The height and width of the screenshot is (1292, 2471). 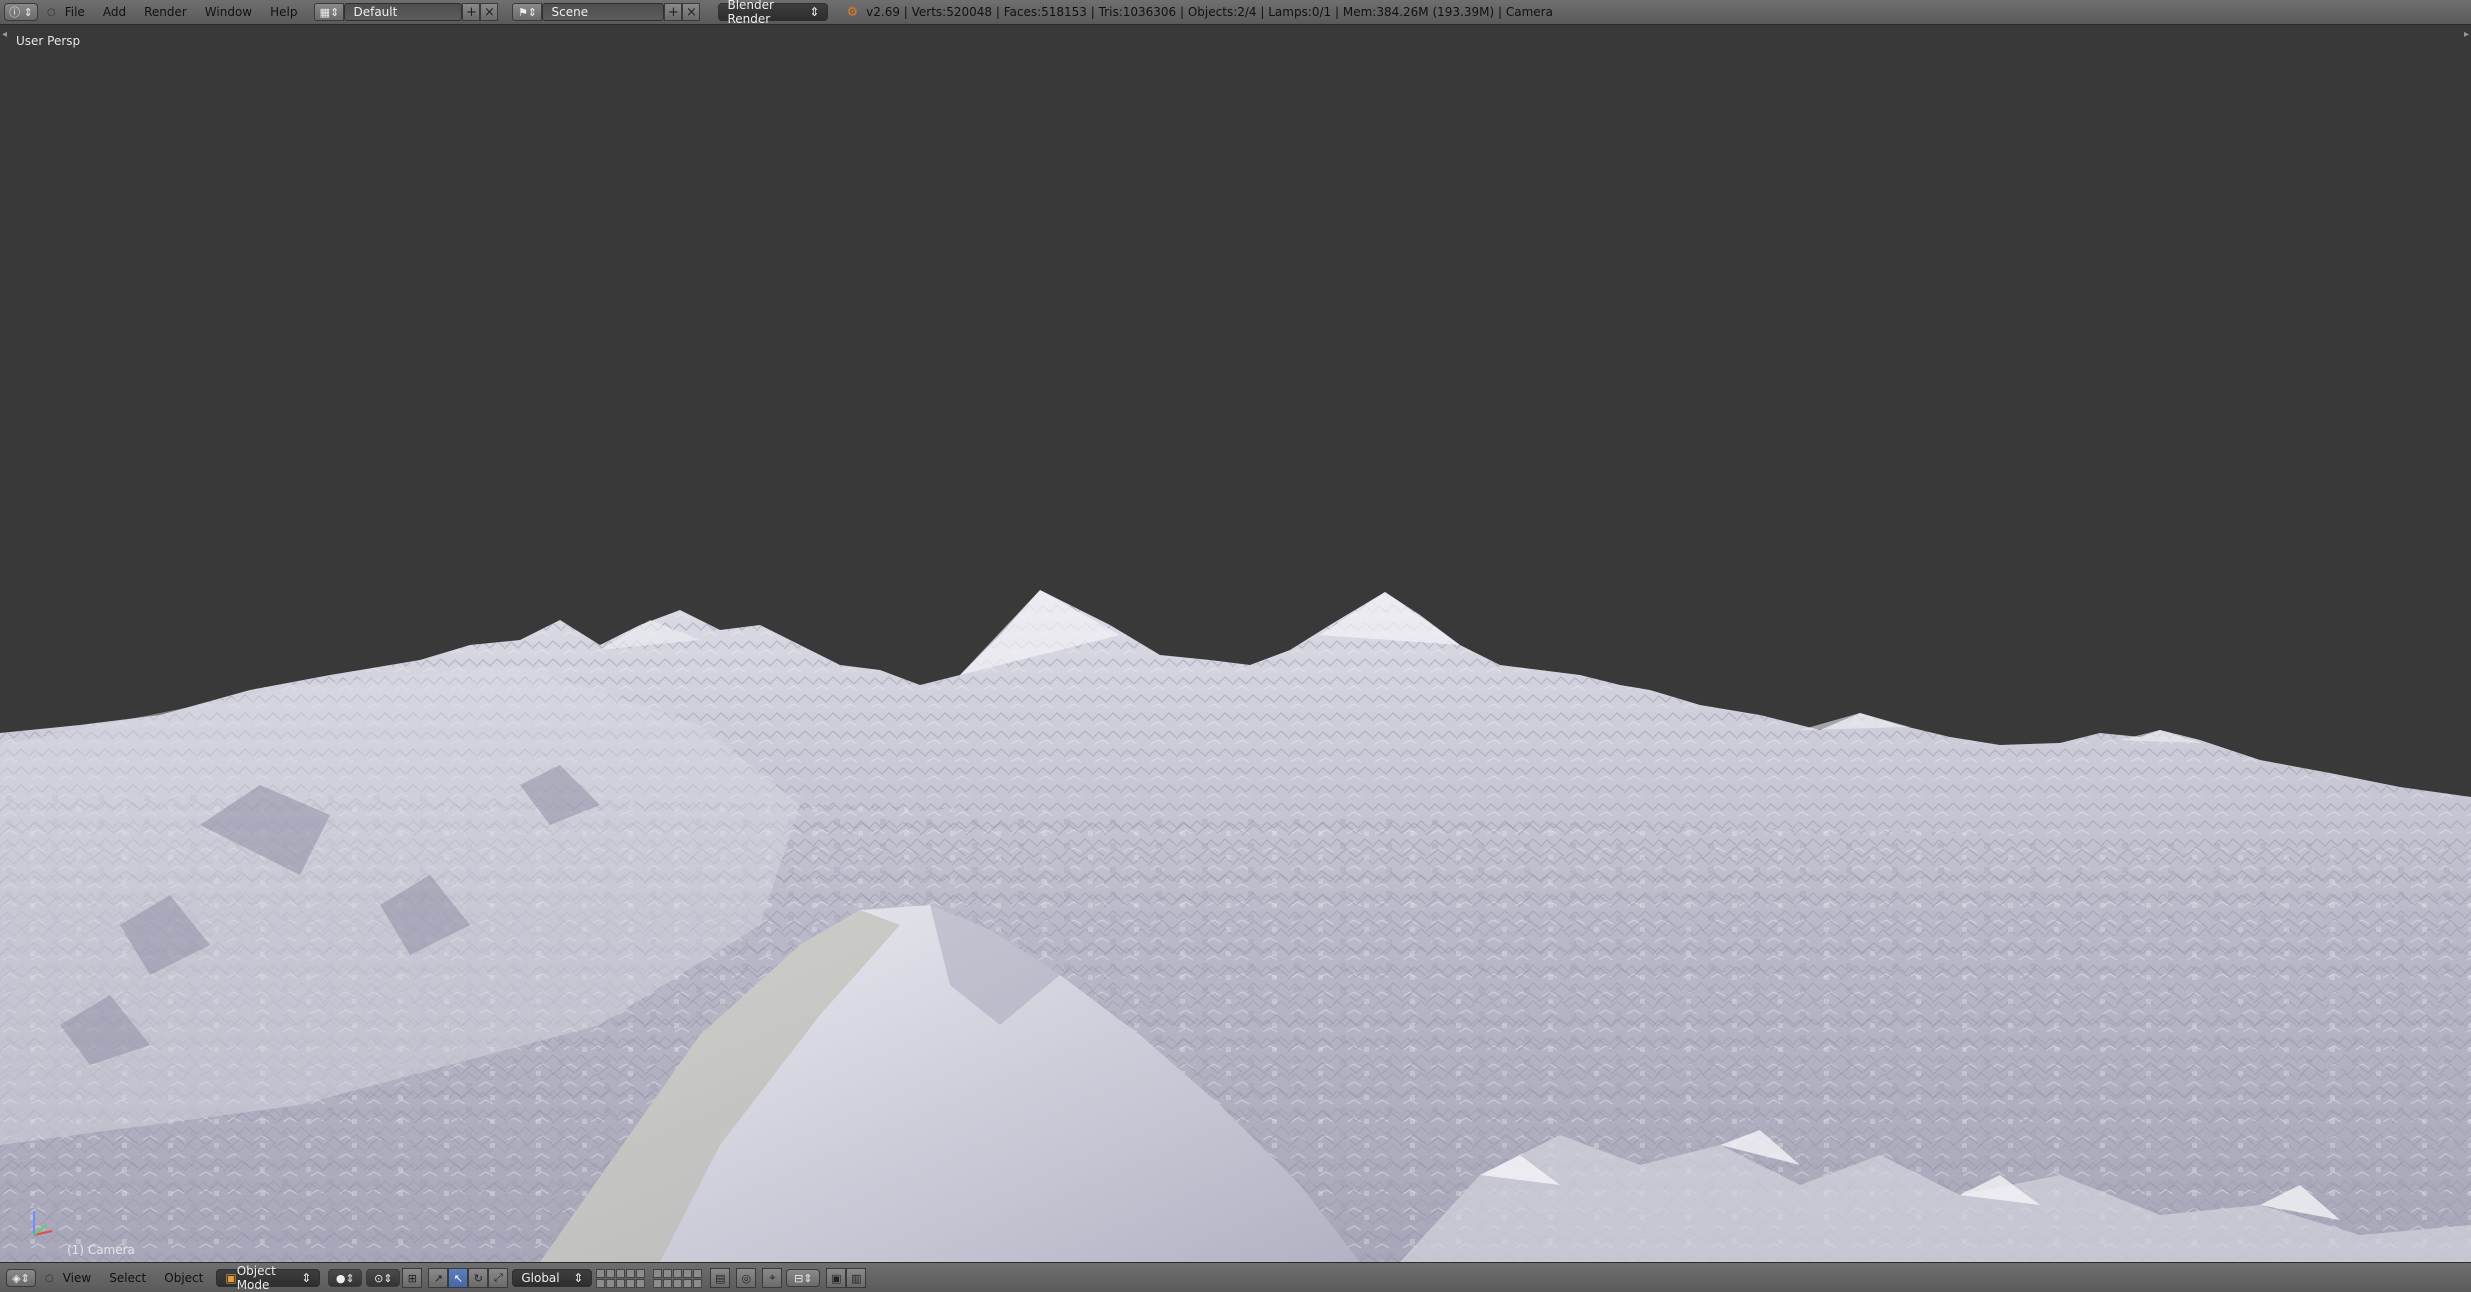 What do you see at coordinates (856, 1278) in the screenshot?
I see `opengl-animation-icon: ▥` at bounding box center [856, 1278].